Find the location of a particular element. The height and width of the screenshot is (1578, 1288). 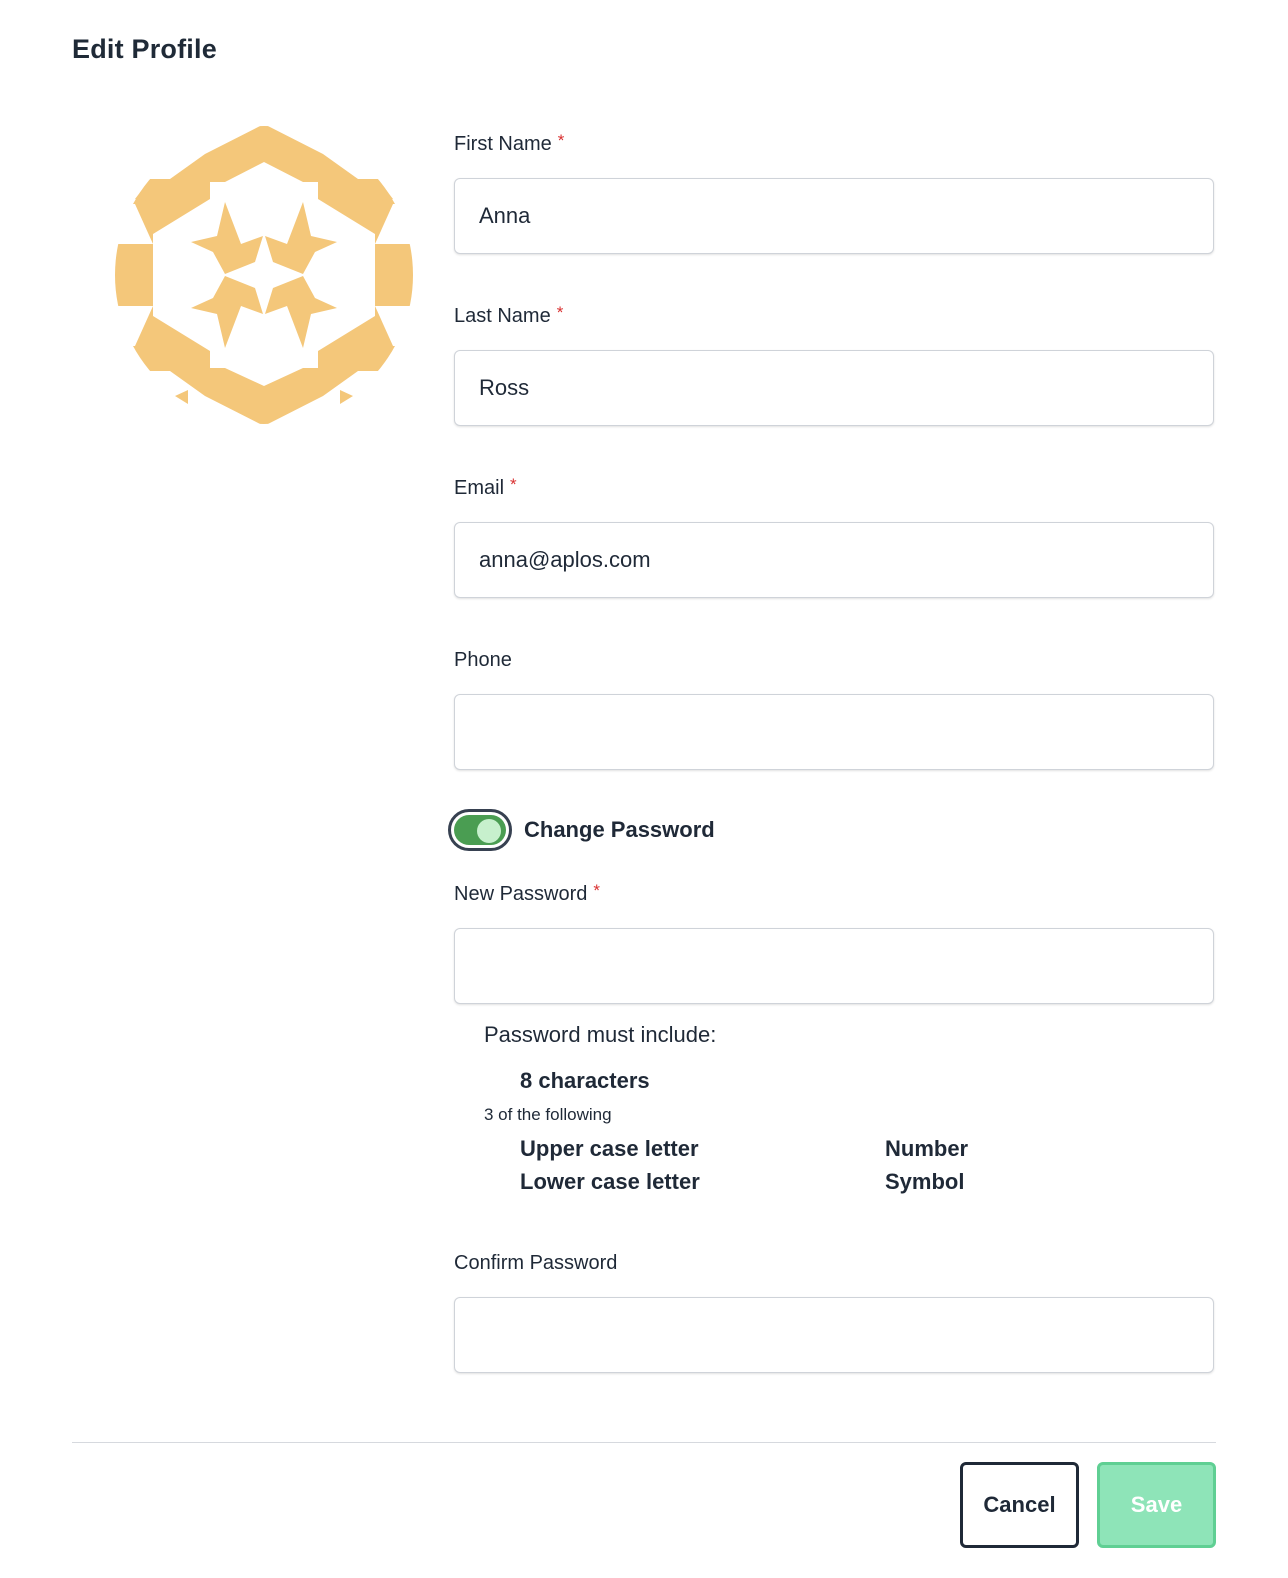

change-password-toggle is located at coordinates (480, 830).